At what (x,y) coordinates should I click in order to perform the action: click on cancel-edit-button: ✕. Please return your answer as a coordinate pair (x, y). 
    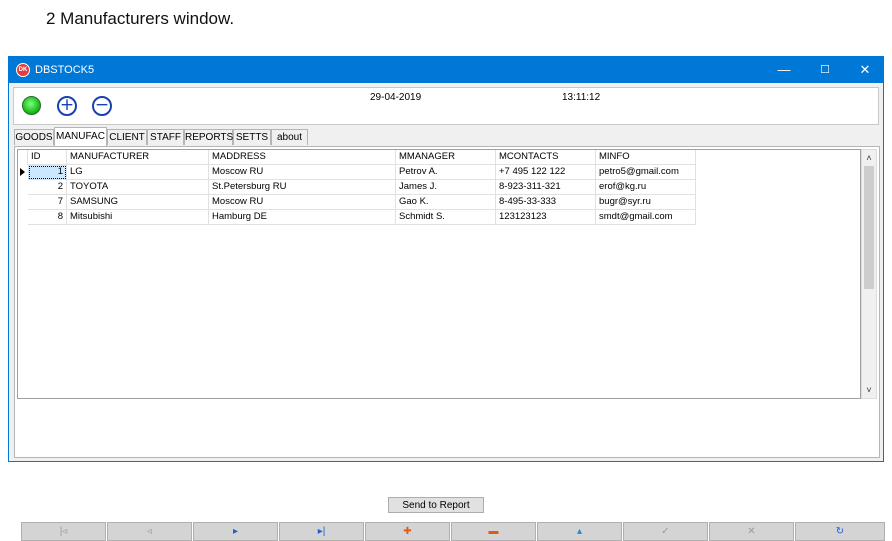
    Looking at the image, I should click on (751, 531).